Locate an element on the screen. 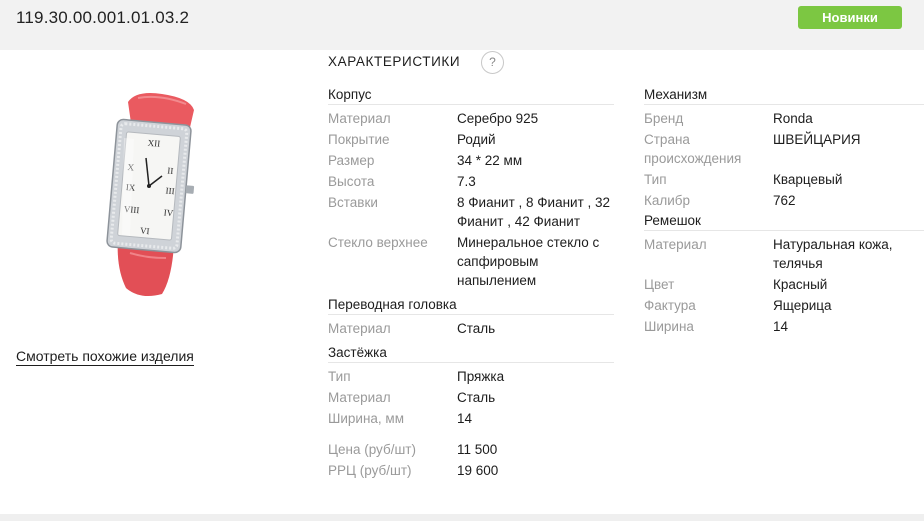 The width and height of the screenshot is (924, 521). new-items-button: Новинки is located at coordinates (850, 17).